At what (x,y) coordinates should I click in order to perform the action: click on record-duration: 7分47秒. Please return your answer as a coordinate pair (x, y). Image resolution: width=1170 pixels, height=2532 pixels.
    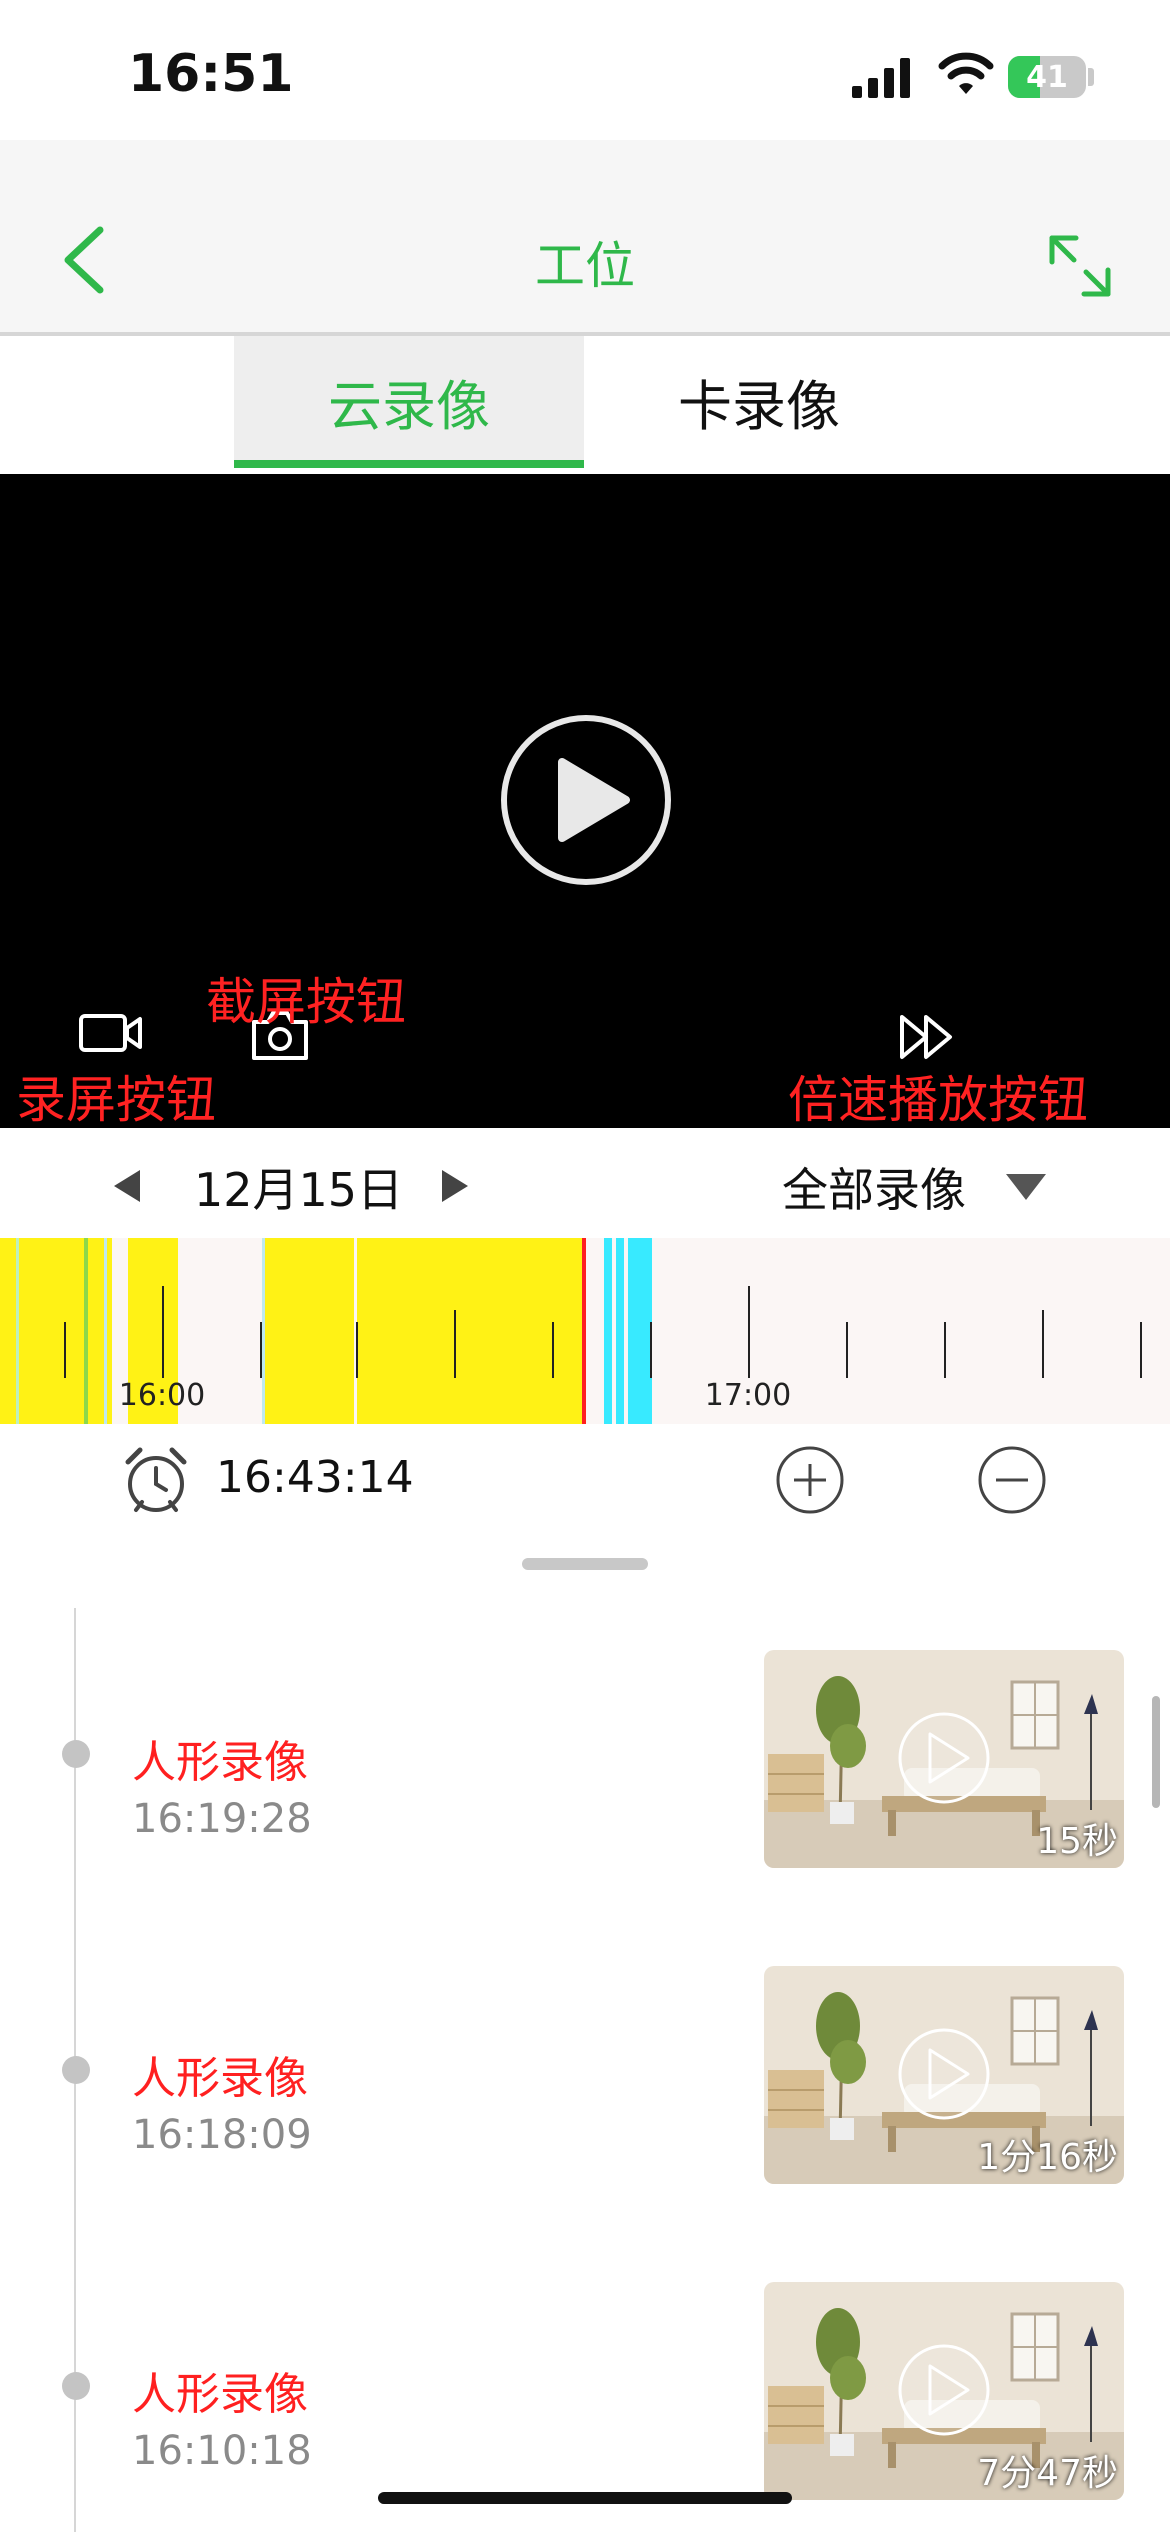
    Looking at the image, I should click on (1047, 2473).